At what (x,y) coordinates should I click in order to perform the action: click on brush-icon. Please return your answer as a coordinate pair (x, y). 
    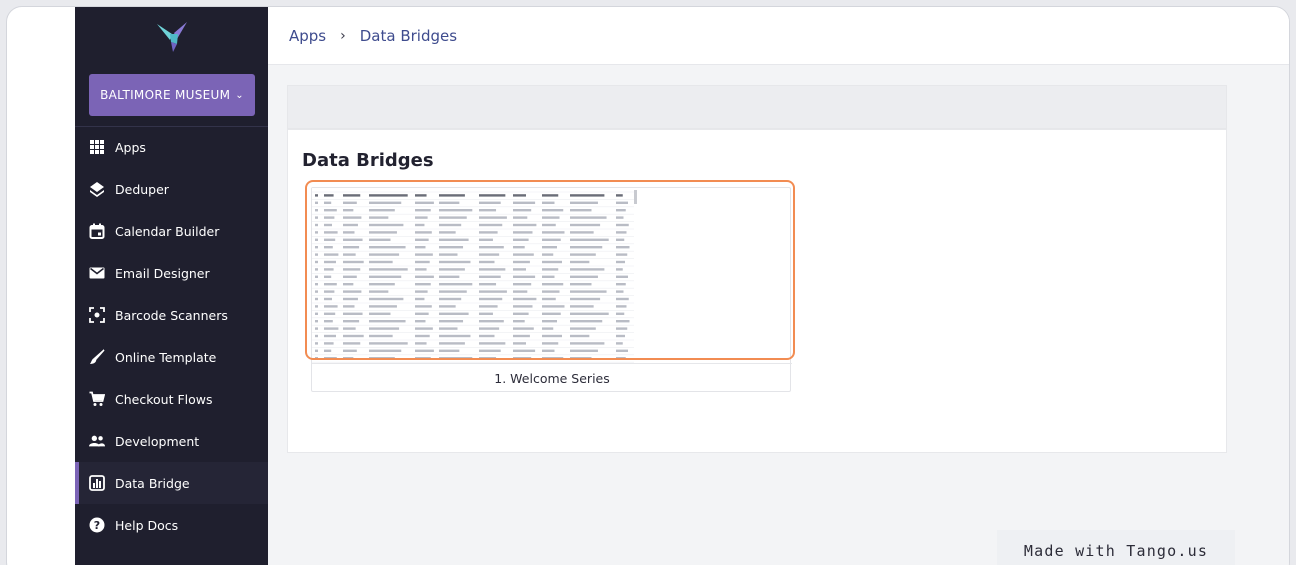
    Looking at the image, I should click on (97, 357).